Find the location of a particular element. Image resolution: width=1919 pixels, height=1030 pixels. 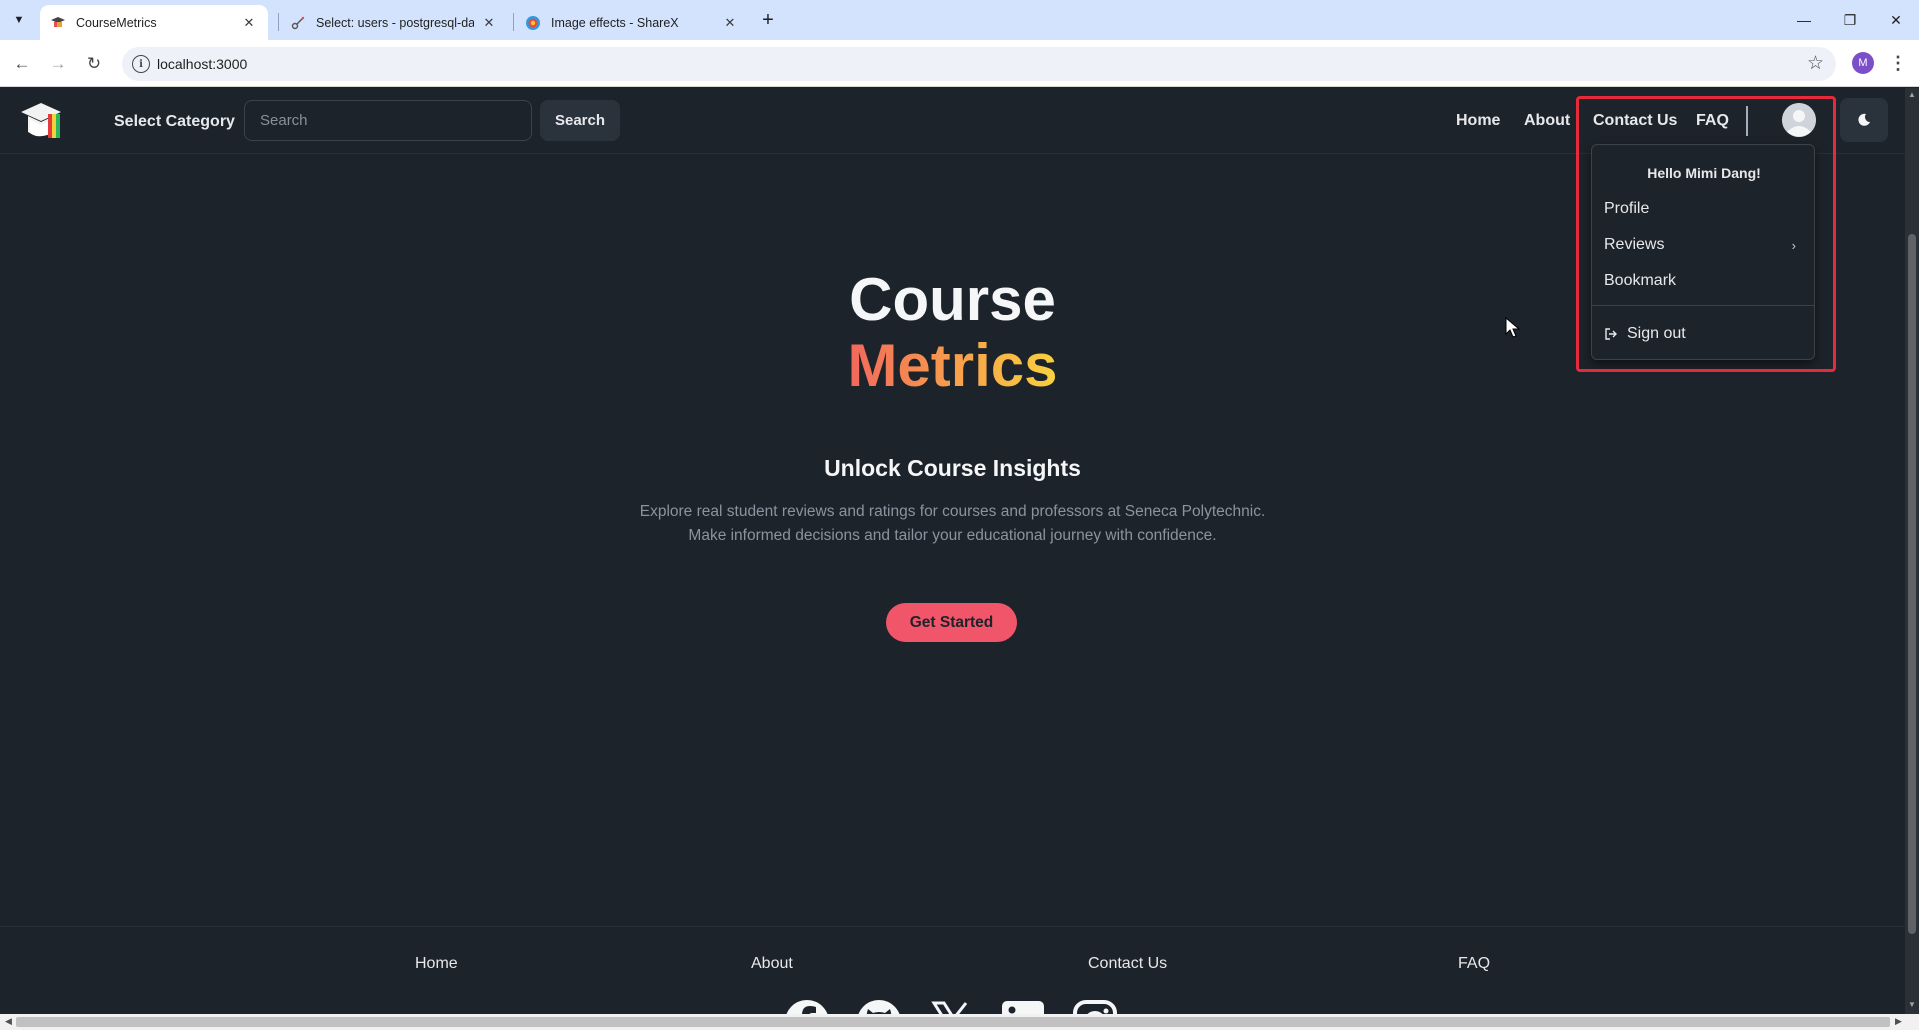

user-greeting: Hello Mimi Dang! is located at coordinates (1704, 173).